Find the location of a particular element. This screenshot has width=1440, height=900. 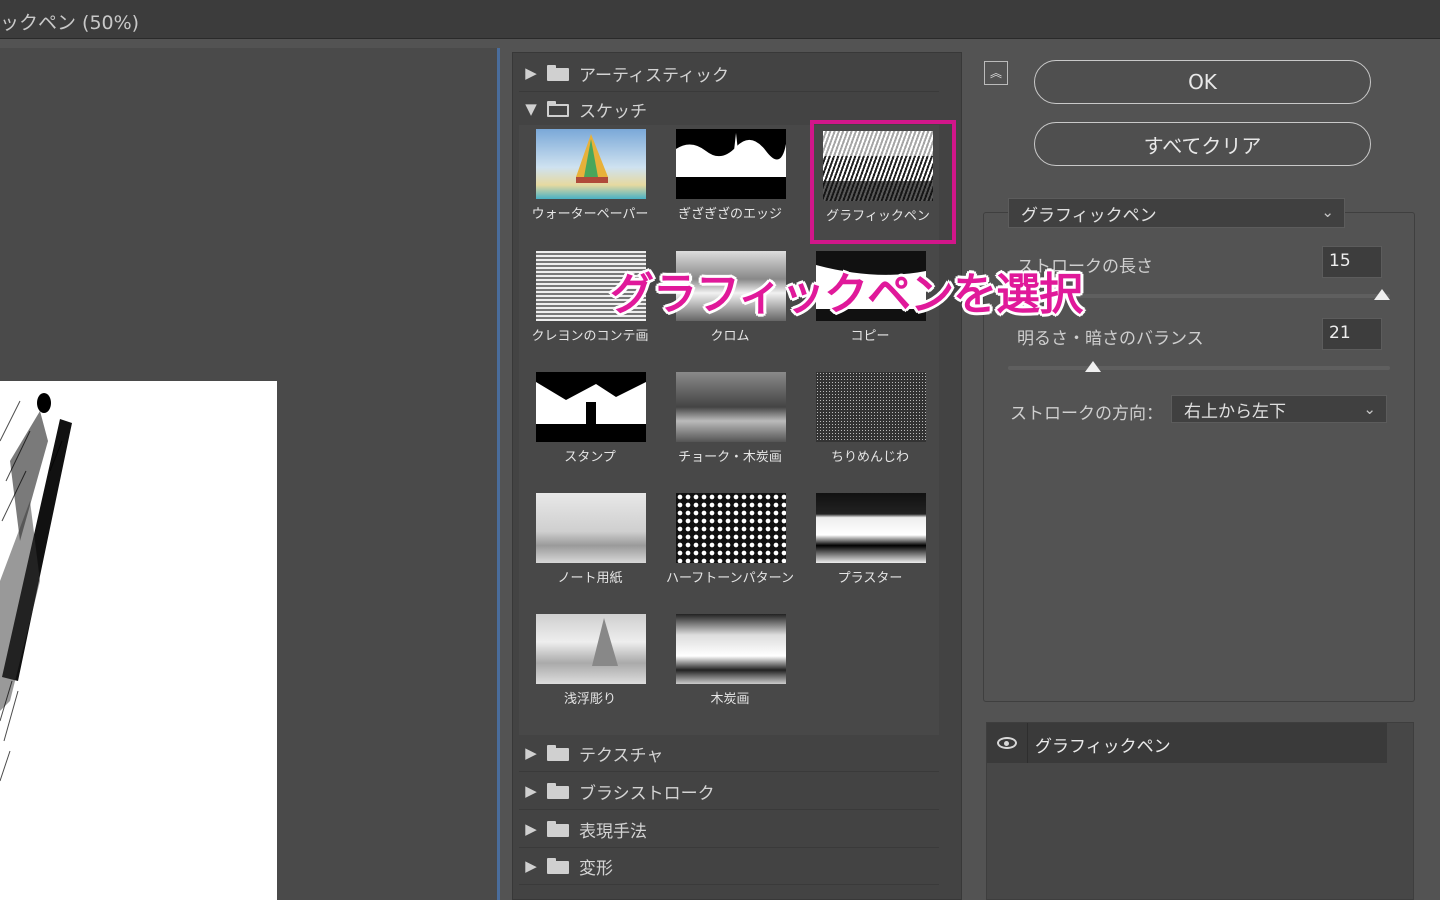

preview-image is located at coordinates (36, 587).